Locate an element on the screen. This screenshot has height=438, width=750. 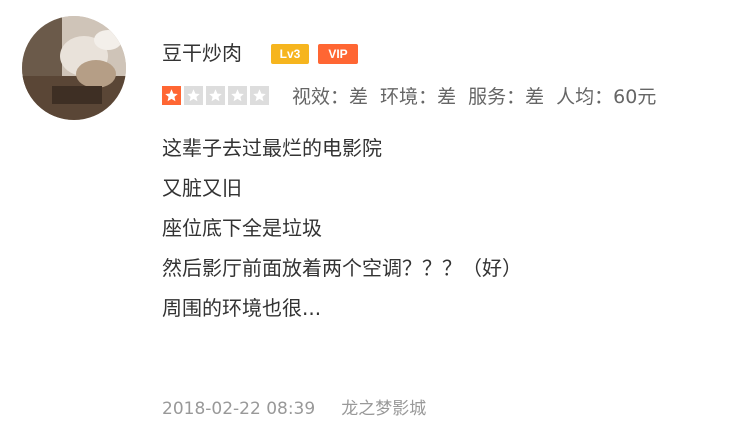
review-footer: 2018-02-22 08:39 龙之梦影城 is located at coordinates (294, 409).